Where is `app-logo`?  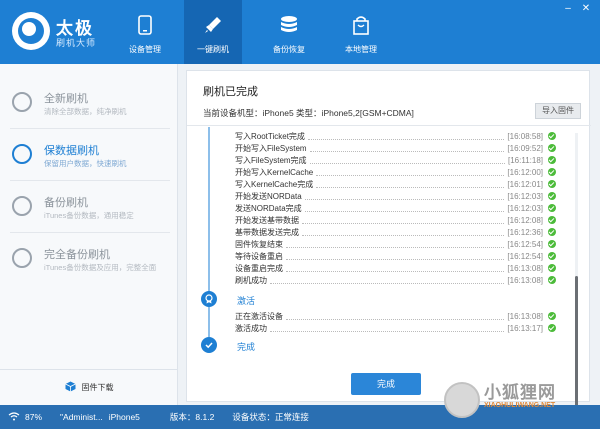 app-logo is located at coordinates (31, 31).